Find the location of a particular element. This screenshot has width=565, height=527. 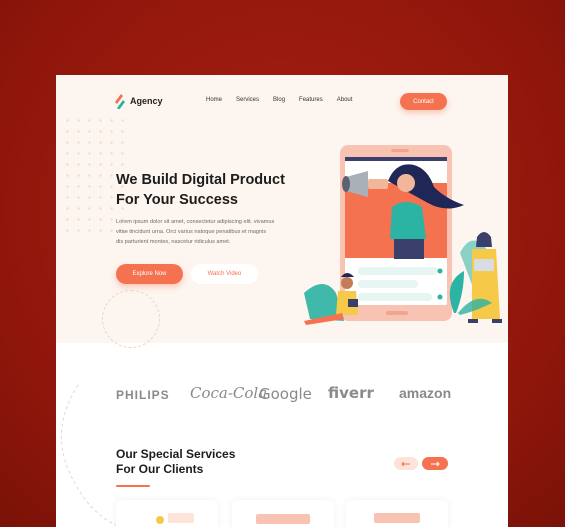

partner-logos: PHILIPS Coca-Cola Google fiverr amazon is located at coordinates (282, 395).